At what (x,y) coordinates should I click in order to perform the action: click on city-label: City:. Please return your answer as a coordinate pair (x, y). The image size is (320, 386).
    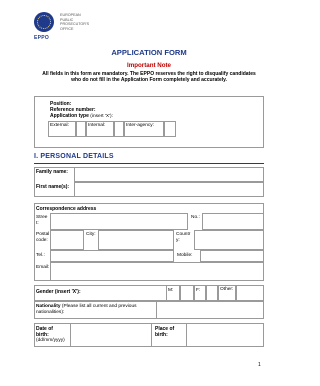
    Looking at the image, I should click on (91, 234).